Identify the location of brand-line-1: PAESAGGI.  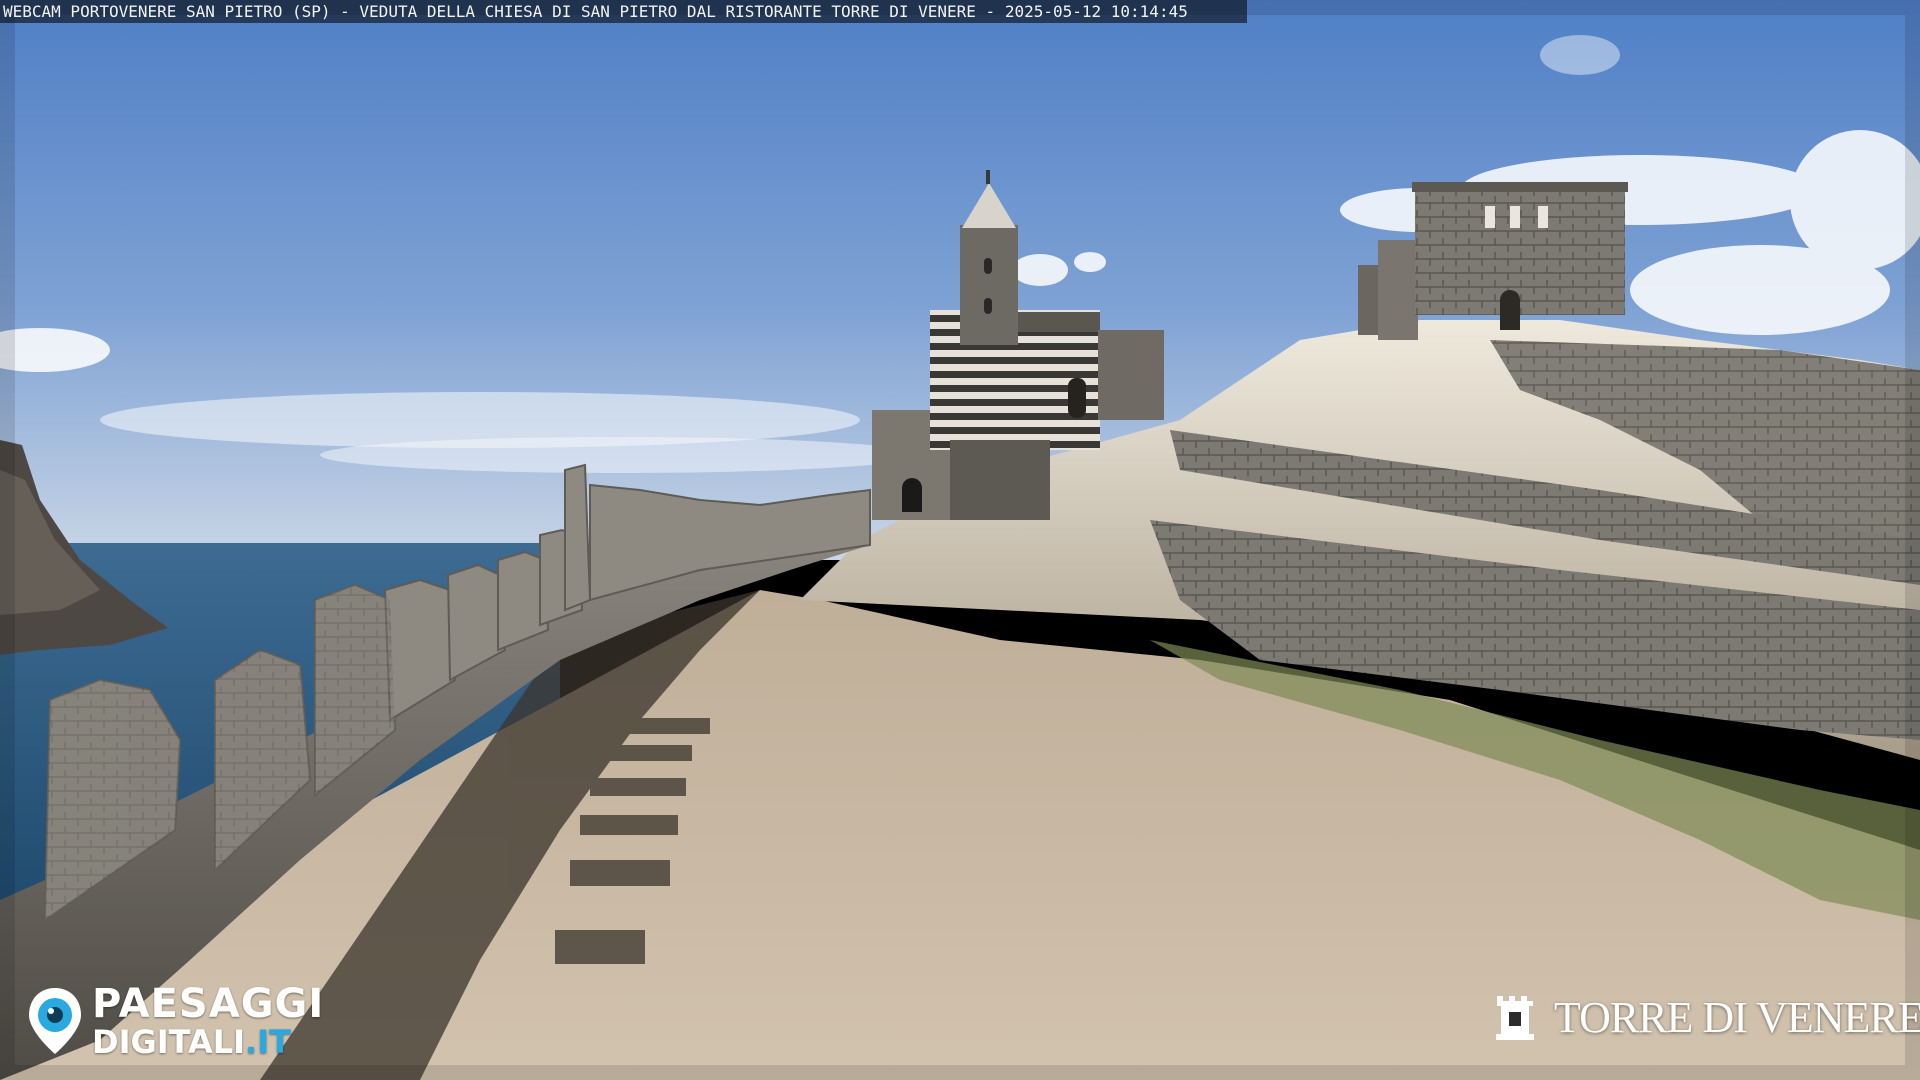
(208, 1004).